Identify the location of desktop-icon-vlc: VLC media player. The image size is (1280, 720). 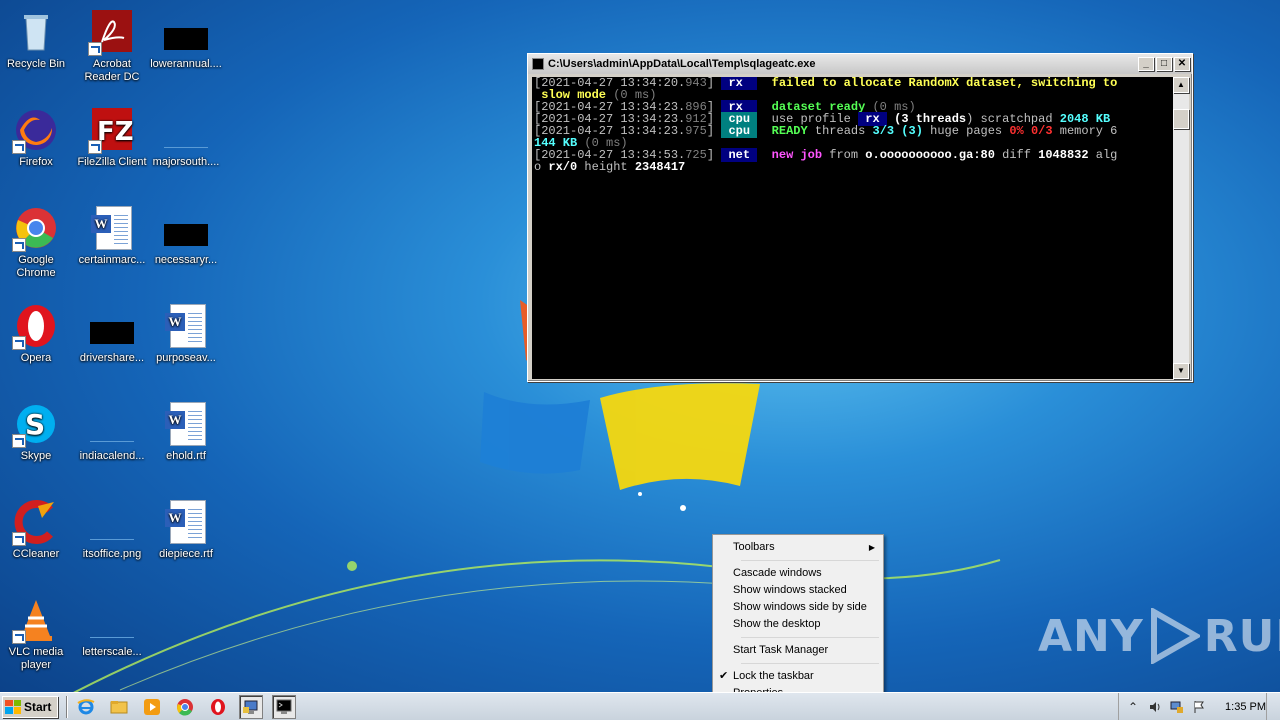
(37, 634).